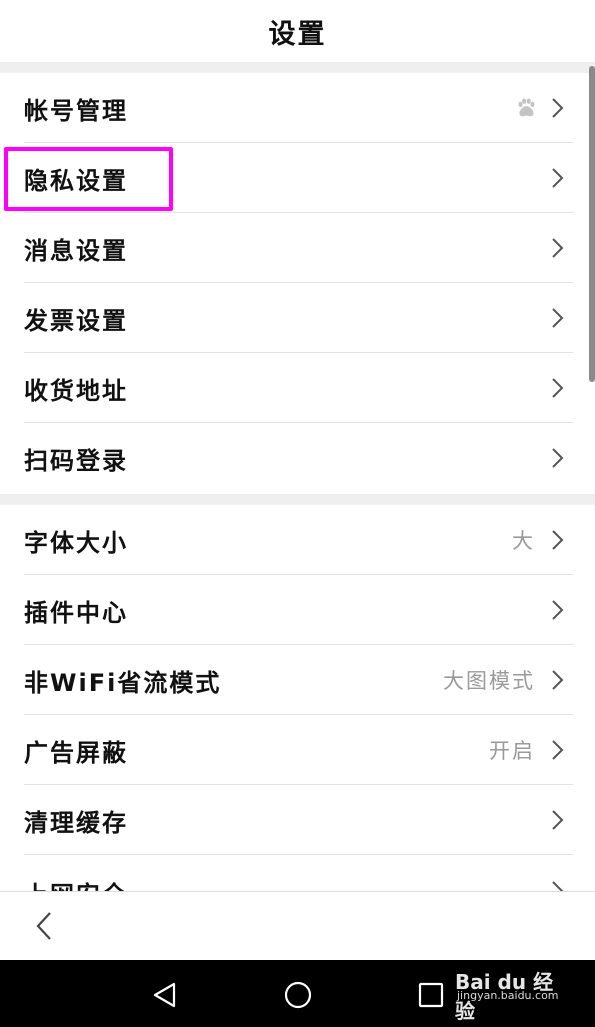 The width and height of the screenshot is (595, 1027). Describe the element at coordinates (165, 995) in the screenshot. I see `nav-back-icon` at that location.